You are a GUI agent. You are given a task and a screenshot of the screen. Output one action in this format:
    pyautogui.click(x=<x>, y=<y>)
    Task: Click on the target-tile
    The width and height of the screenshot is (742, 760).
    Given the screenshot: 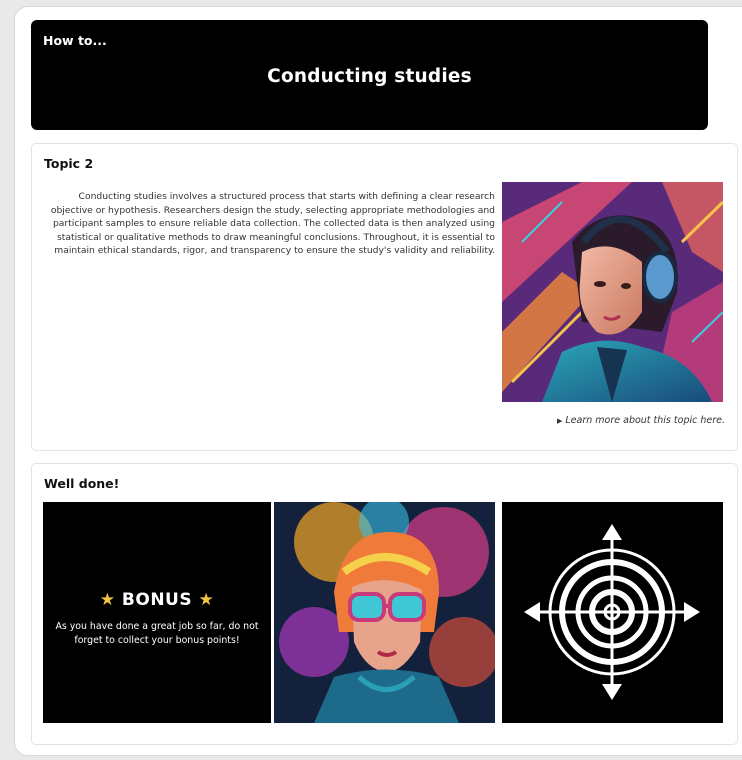 What is the action you would take?
    pyautogui.click(x=612, y=612)
    